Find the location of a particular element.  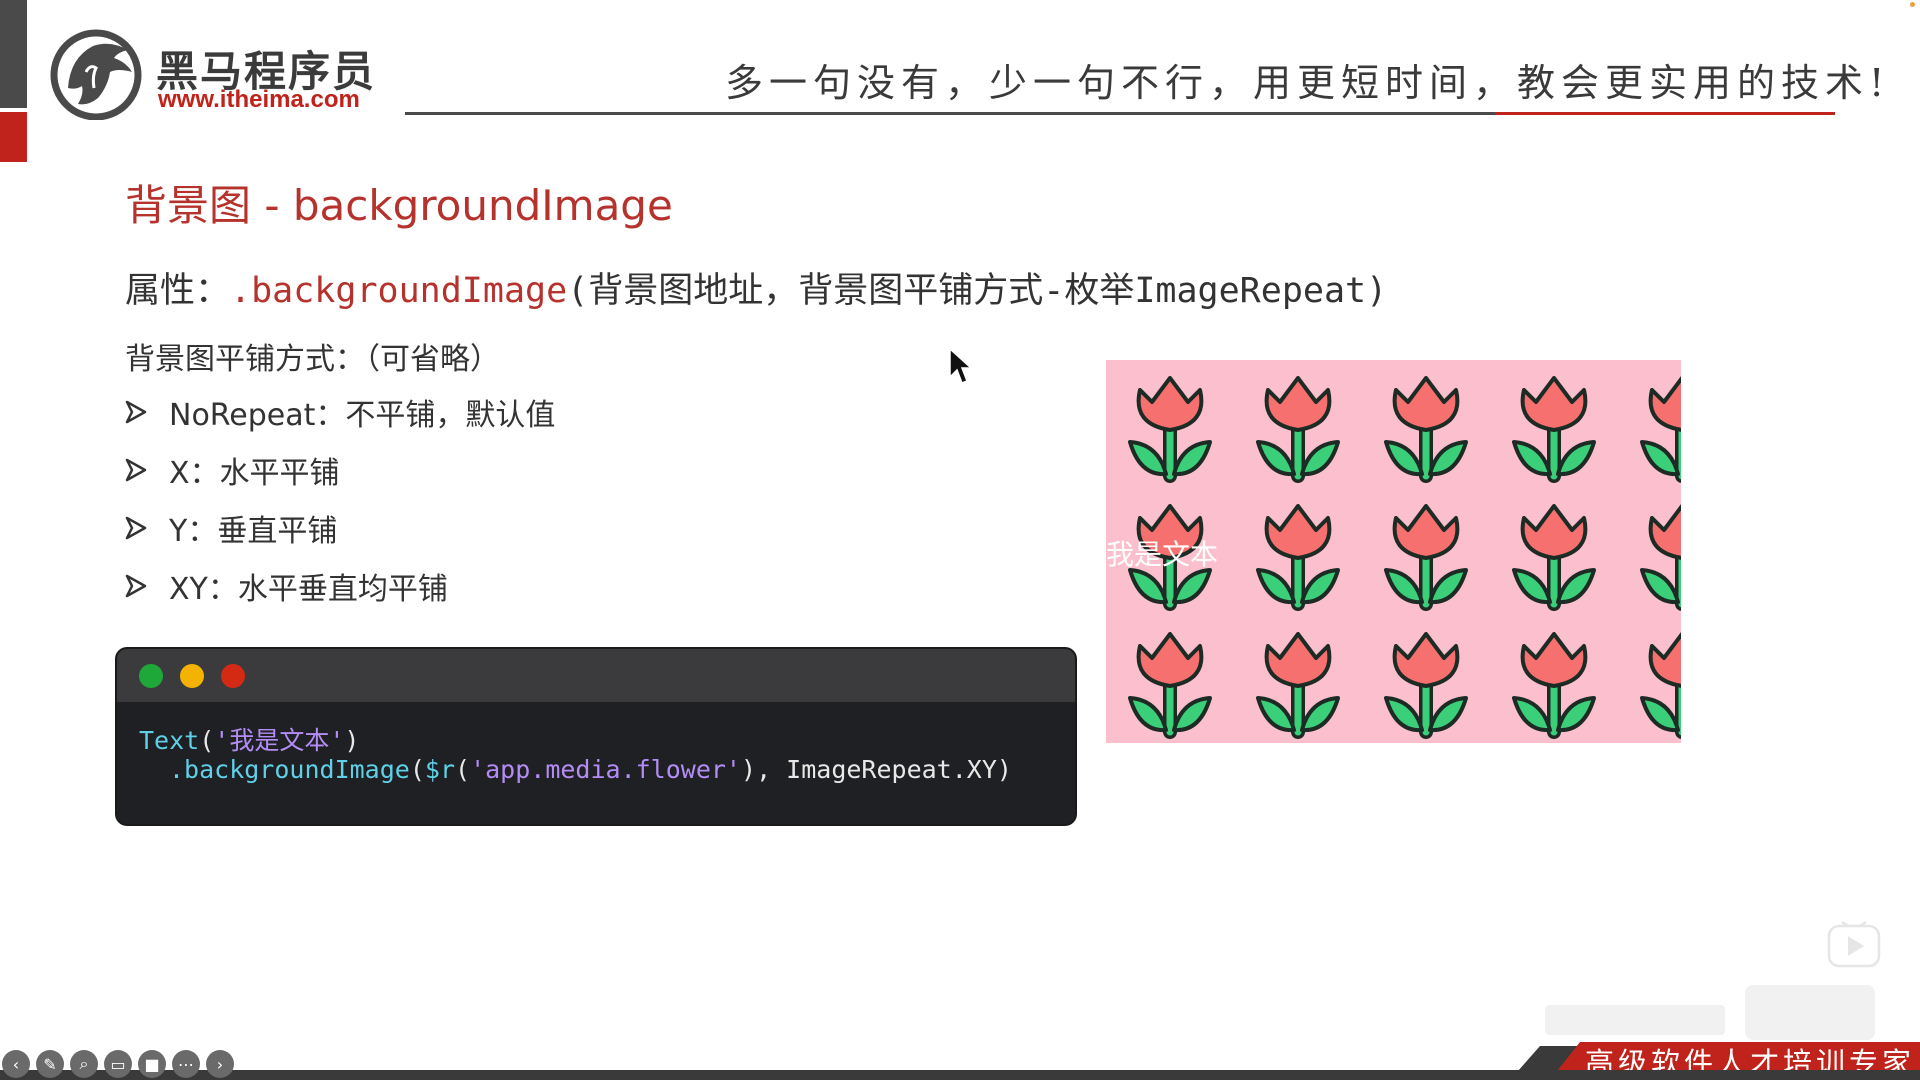

mouse-cursor-icon is located at coordinates (960, 365).